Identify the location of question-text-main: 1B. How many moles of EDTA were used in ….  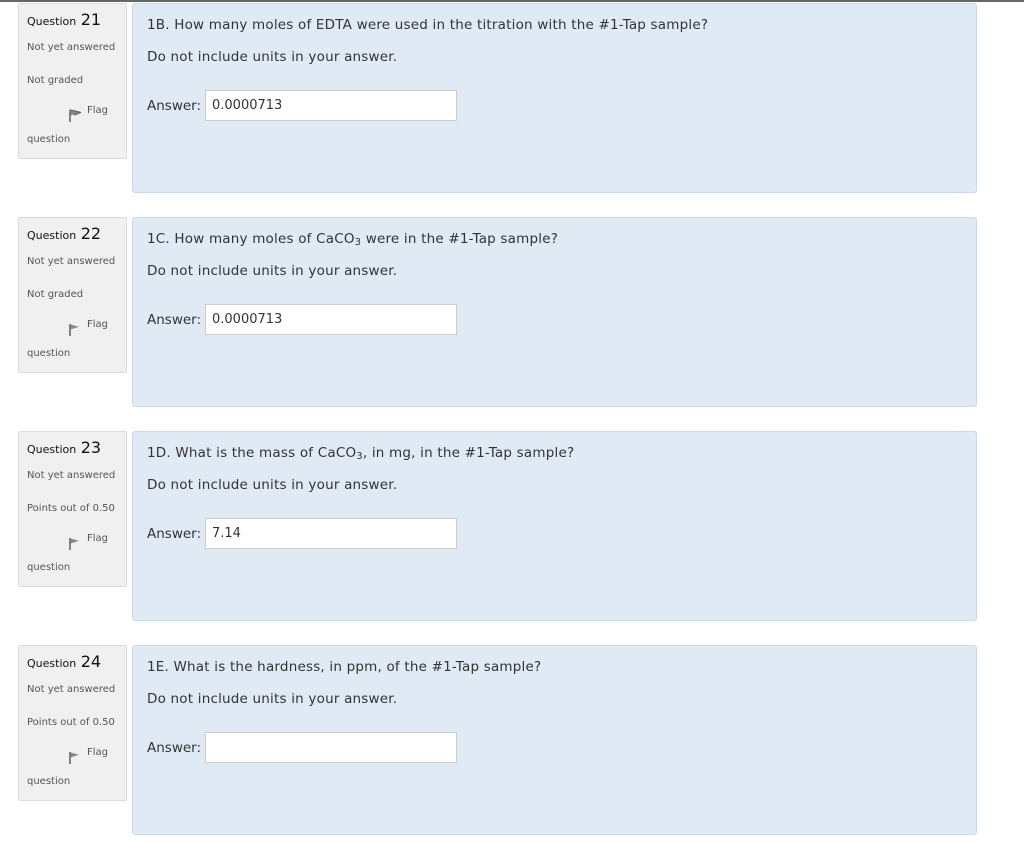
(428, 25).